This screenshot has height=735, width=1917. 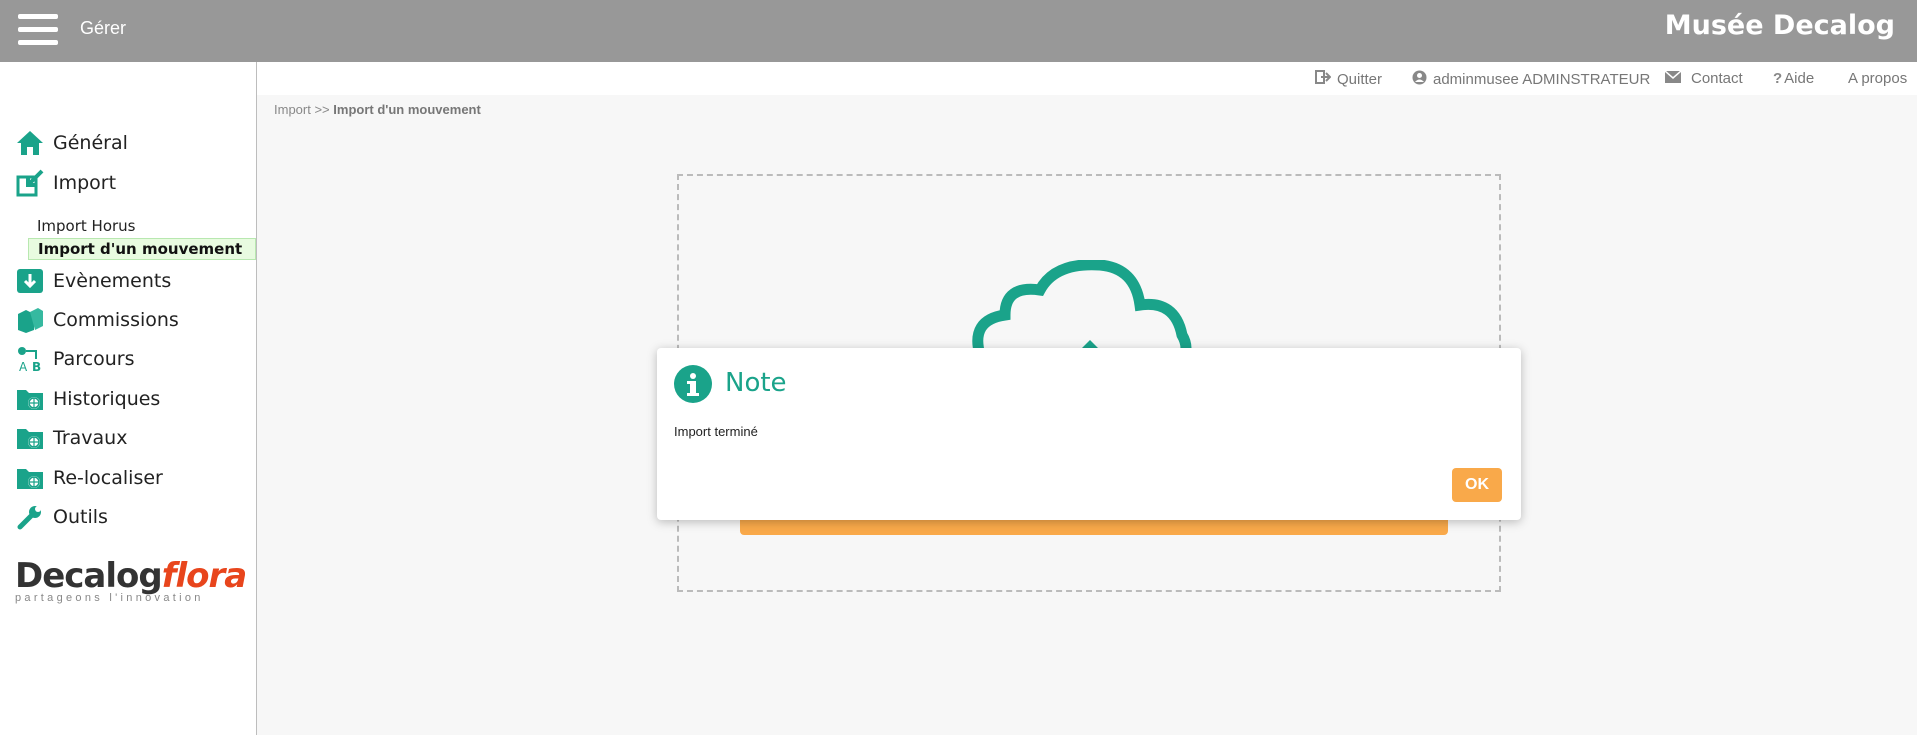 I want to click on decalog-flora-logo: Decalogflora partageons l'innovation, so click(x=131, y=580).